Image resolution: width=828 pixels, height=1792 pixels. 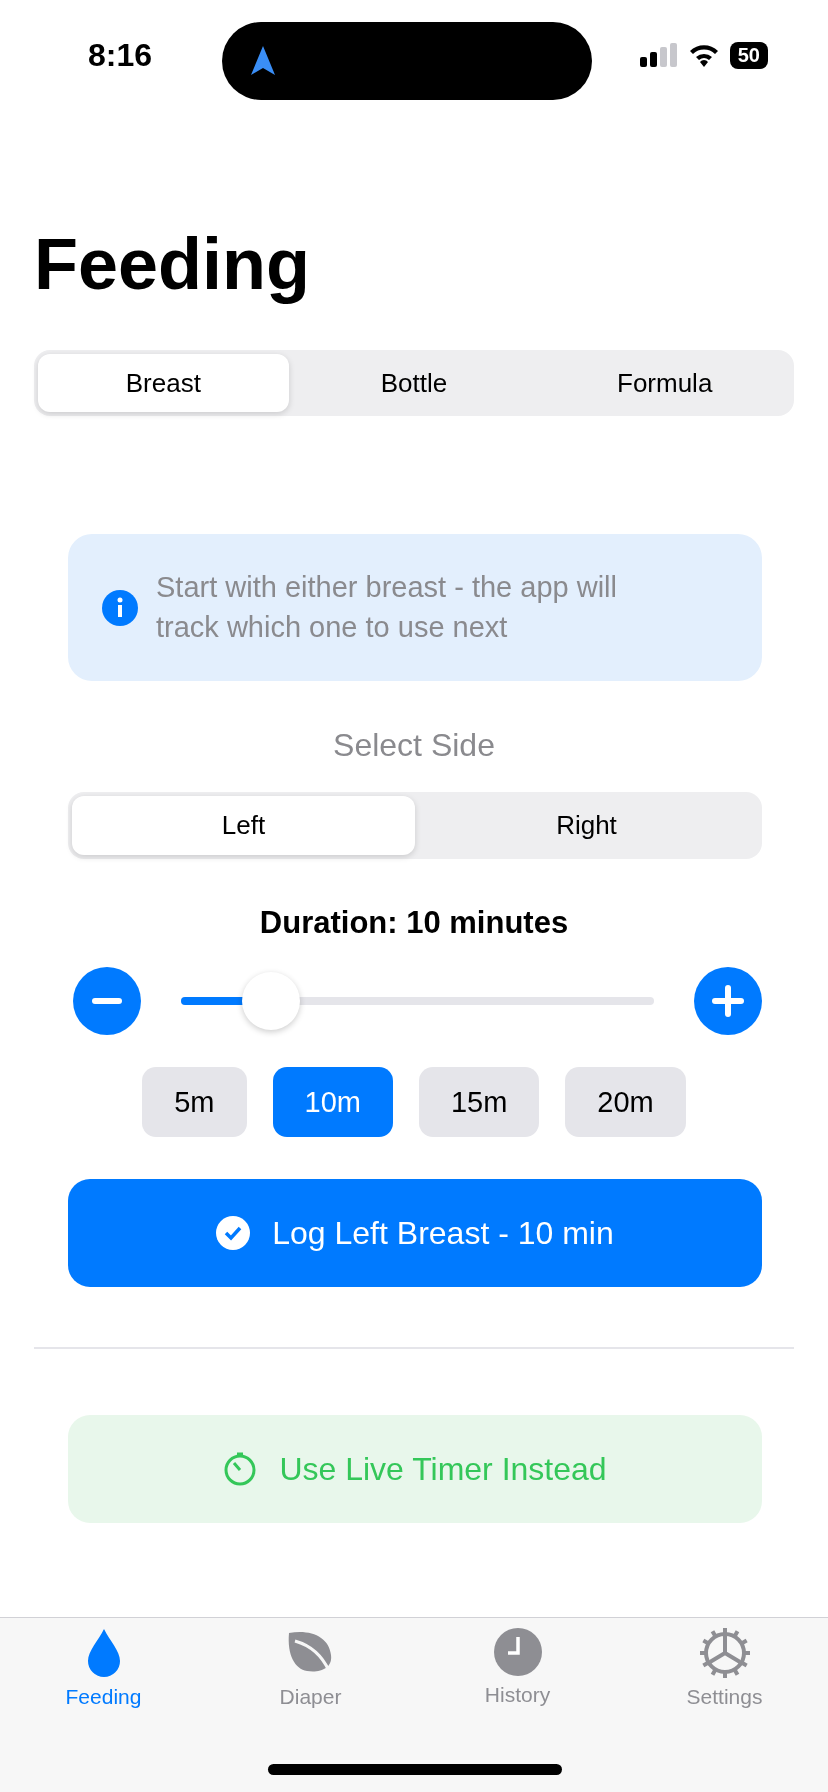 What do you see at coordinates (270, 1001) in the screenshot?
I see `slider-thumb` at bounding box center [270, 1001].